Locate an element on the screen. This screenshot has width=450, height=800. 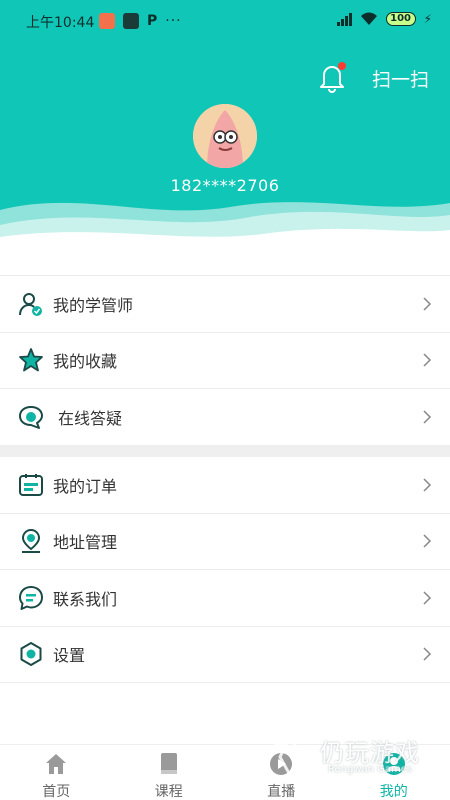
tab-label: 直播 is located at coordinates (281, 792).